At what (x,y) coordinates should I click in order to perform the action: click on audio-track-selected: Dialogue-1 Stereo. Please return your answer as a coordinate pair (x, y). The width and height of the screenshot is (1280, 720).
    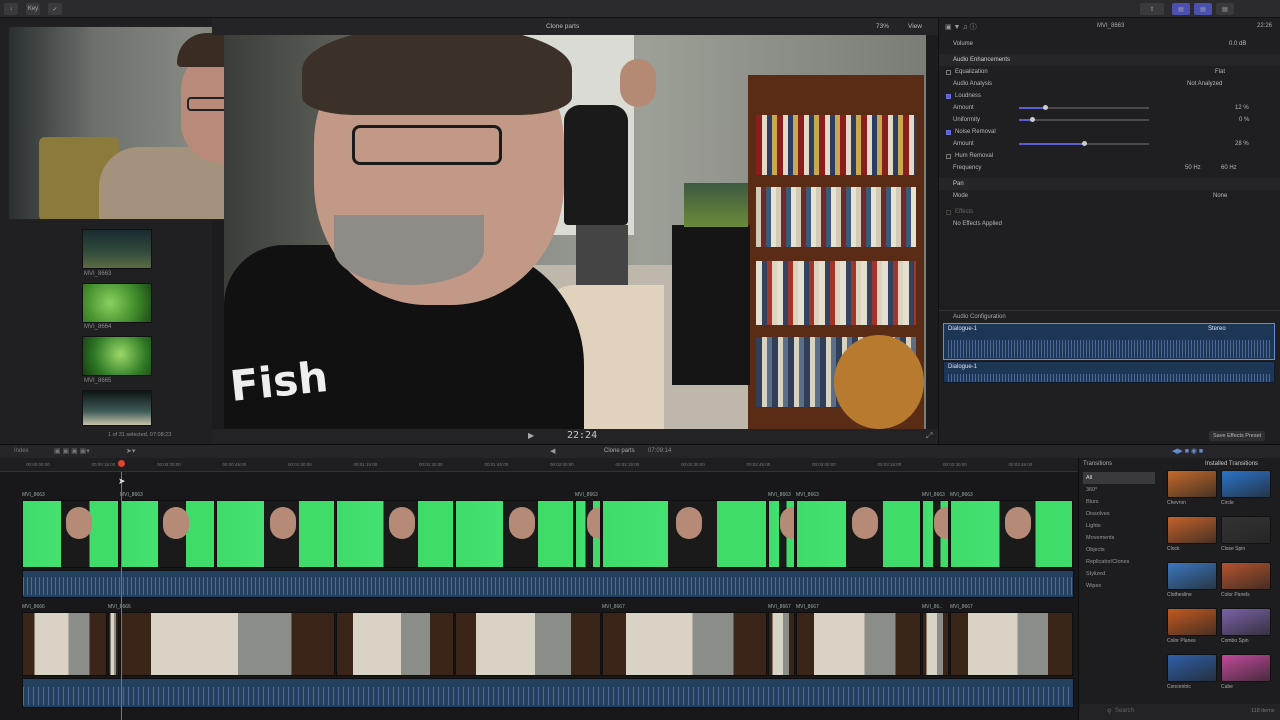
    Looking at the image, I should click on (1109, 341).